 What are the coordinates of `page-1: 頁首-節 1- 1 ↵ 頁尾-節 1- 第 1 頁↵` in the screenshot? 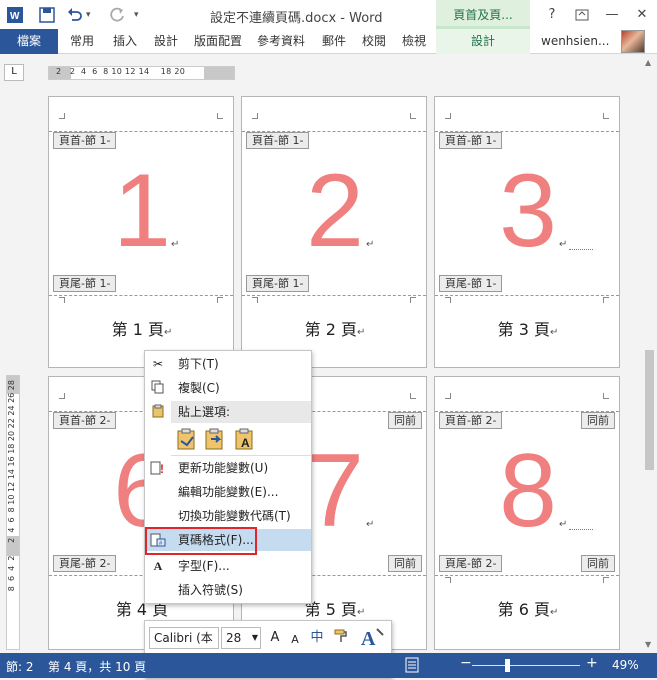 It's located at (141, 232).